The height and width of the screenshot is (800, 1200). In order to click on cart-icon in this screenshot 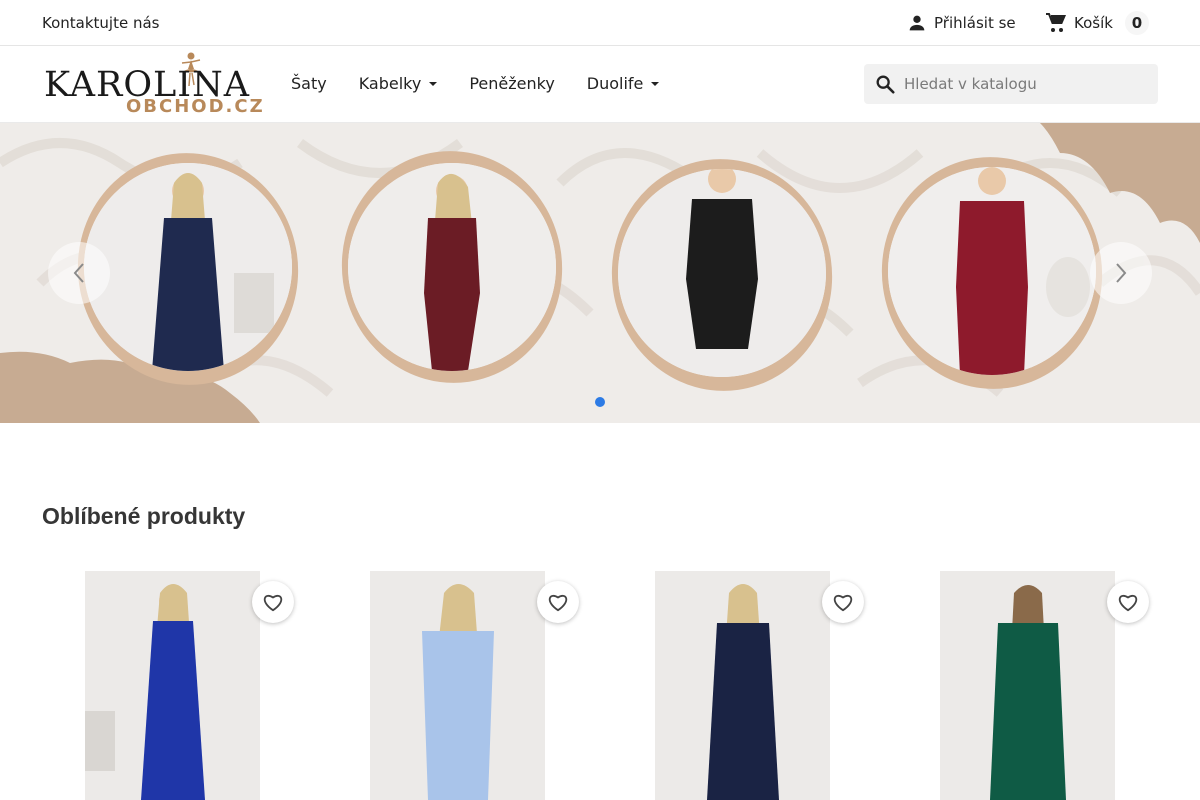, I will do `click(1056, 22)`.